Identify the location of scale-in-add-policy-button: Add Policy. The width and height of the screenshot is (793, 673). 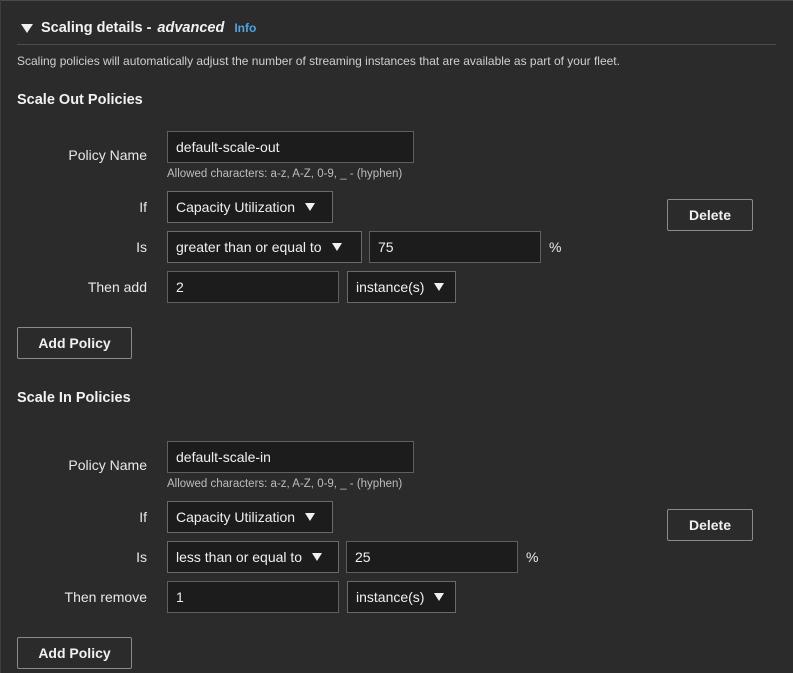
(74, 653).